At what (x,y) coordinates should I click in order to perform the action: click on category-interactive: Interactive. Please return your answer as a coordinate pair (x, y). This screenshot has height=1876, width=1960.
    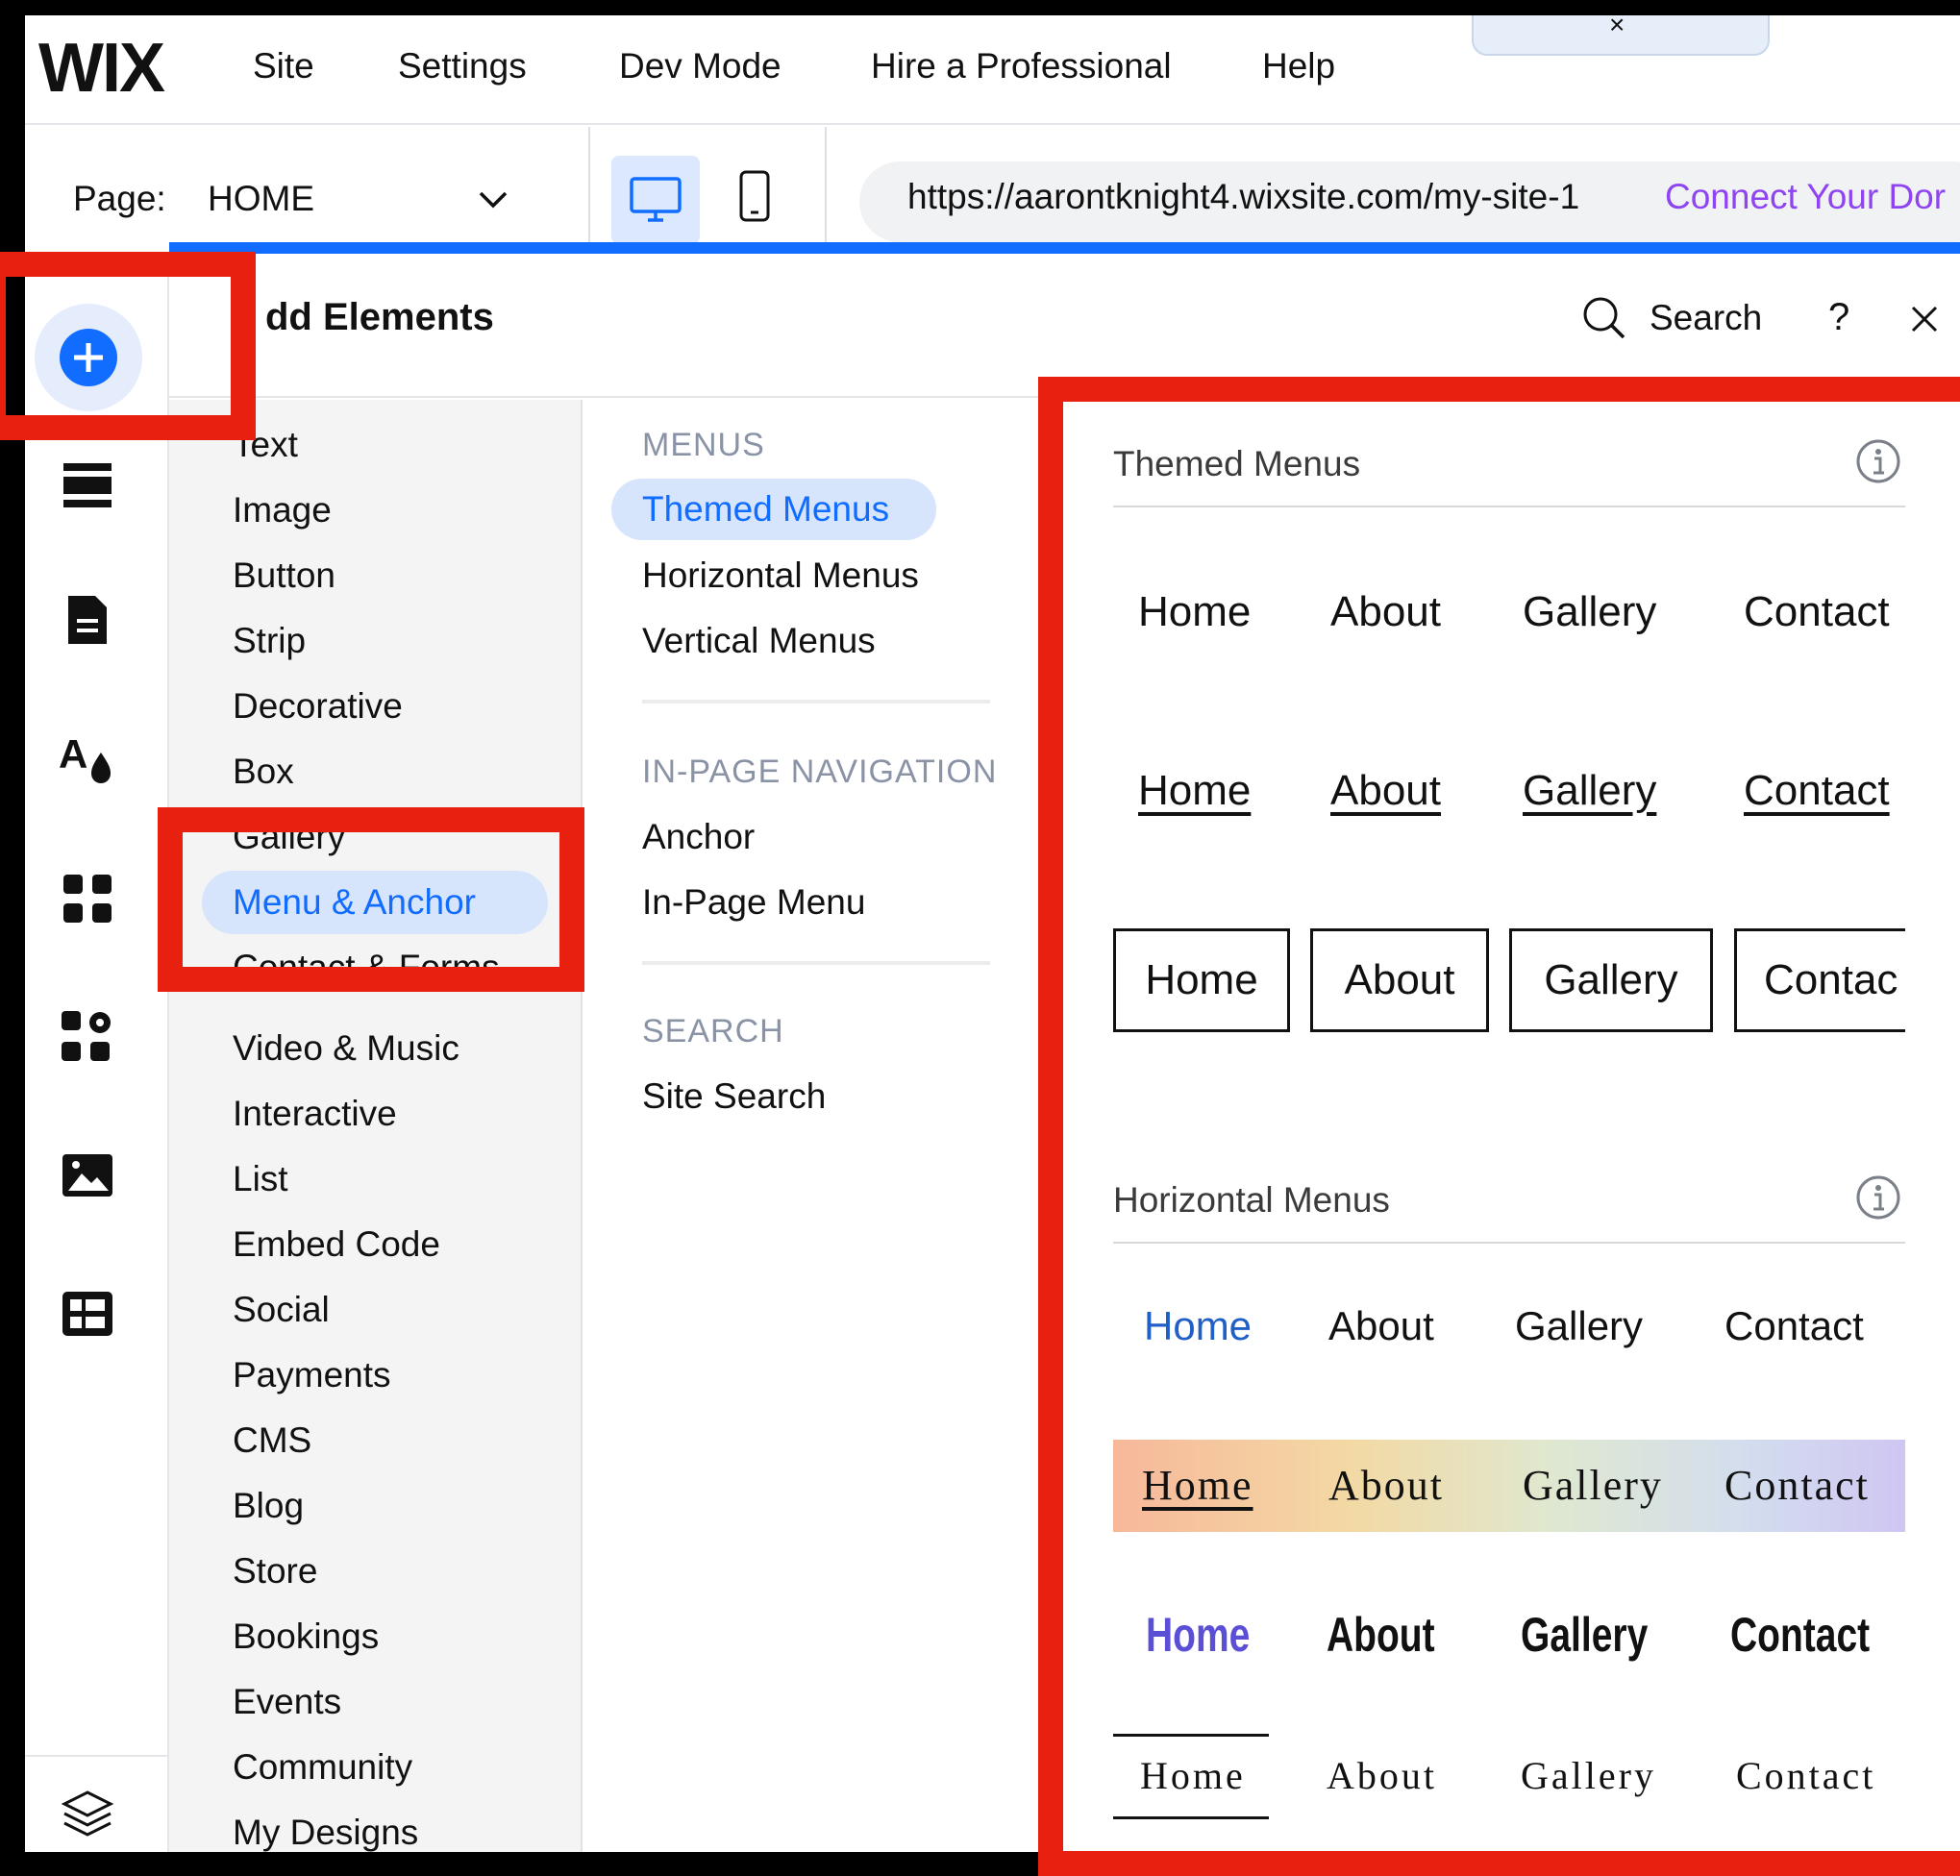
    Looking at the image, I should click on (315, 1114).